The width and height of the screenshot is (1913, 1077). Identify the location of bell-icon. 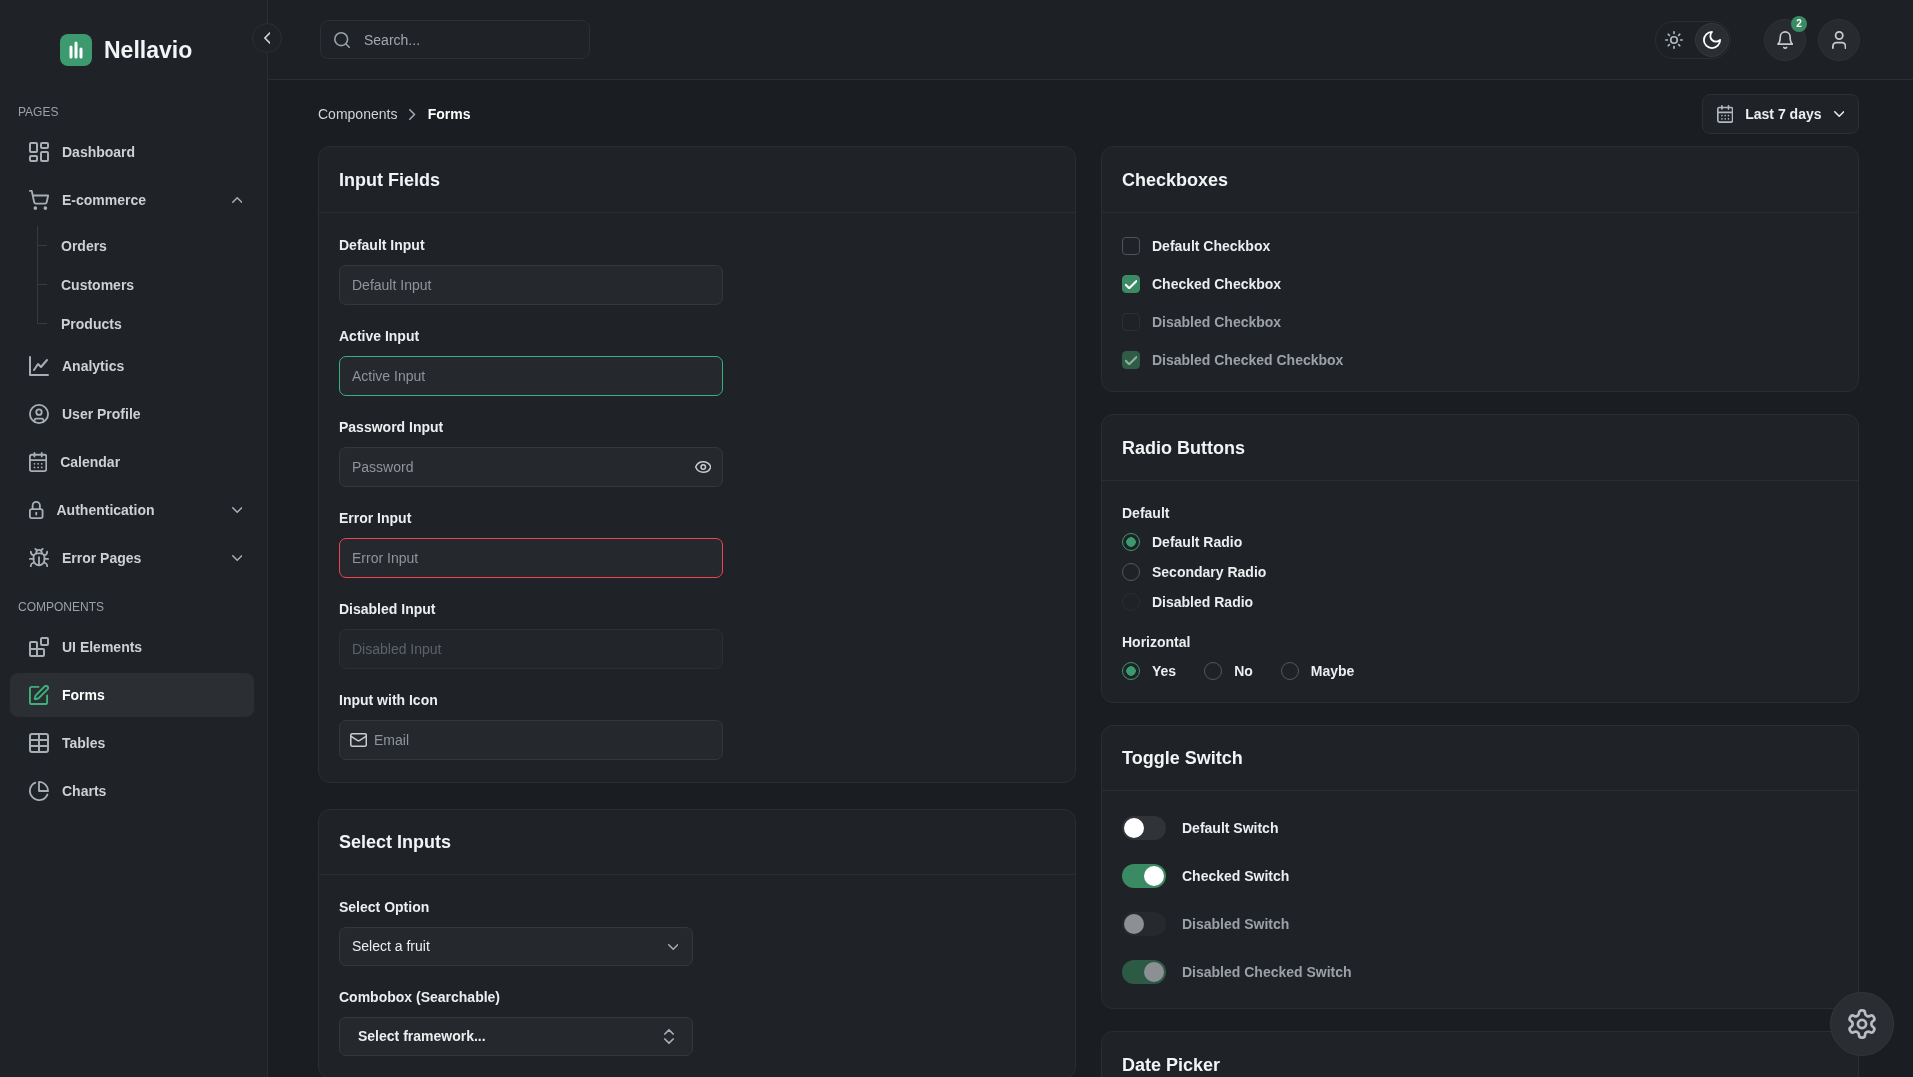
(1785, 39).